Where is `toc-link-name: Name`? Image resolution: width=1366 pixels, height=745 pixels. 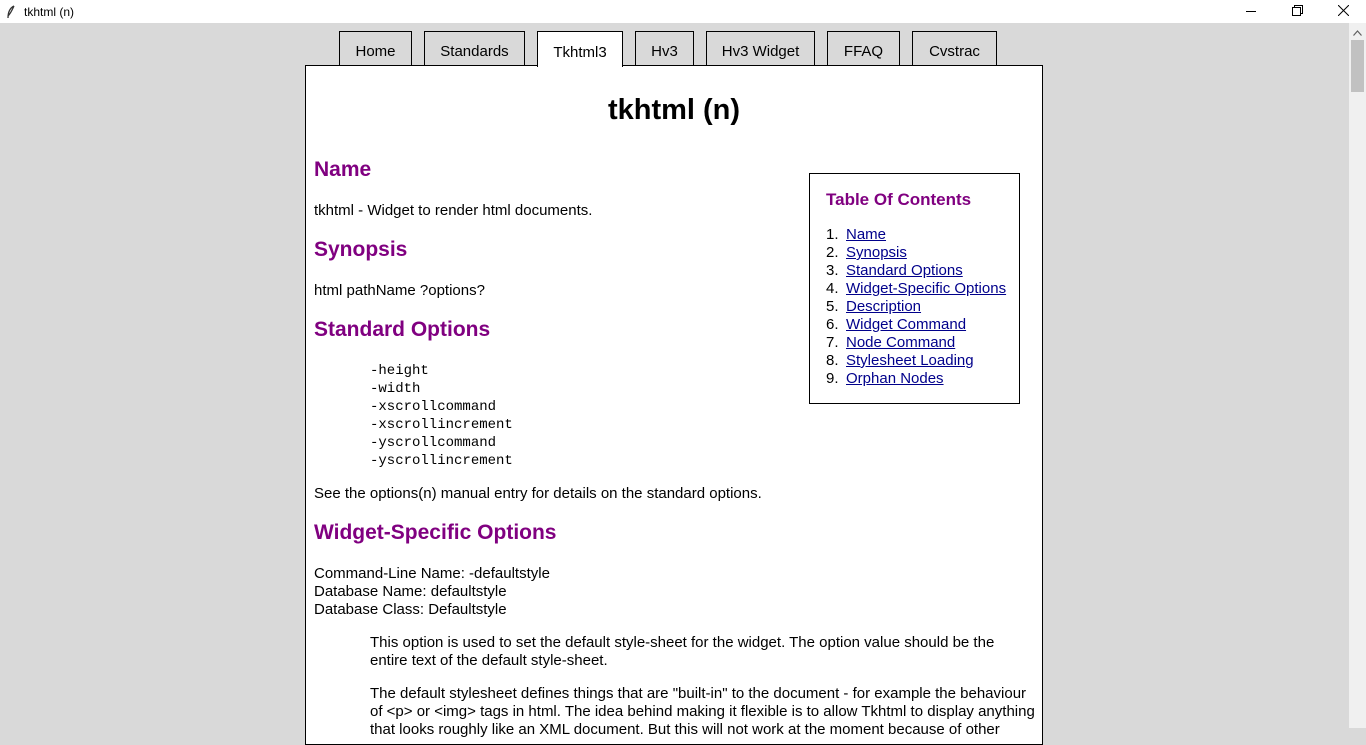
toc-link-name: Name is located at coordinates (866, 235).